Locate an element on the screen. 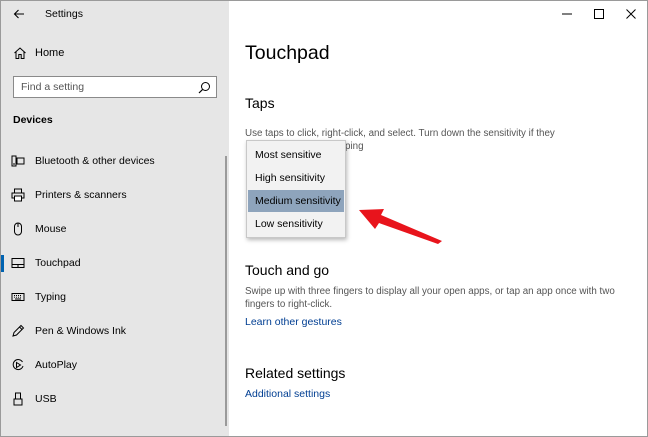  title-bar: Settings is located at coordinates (115, 15).